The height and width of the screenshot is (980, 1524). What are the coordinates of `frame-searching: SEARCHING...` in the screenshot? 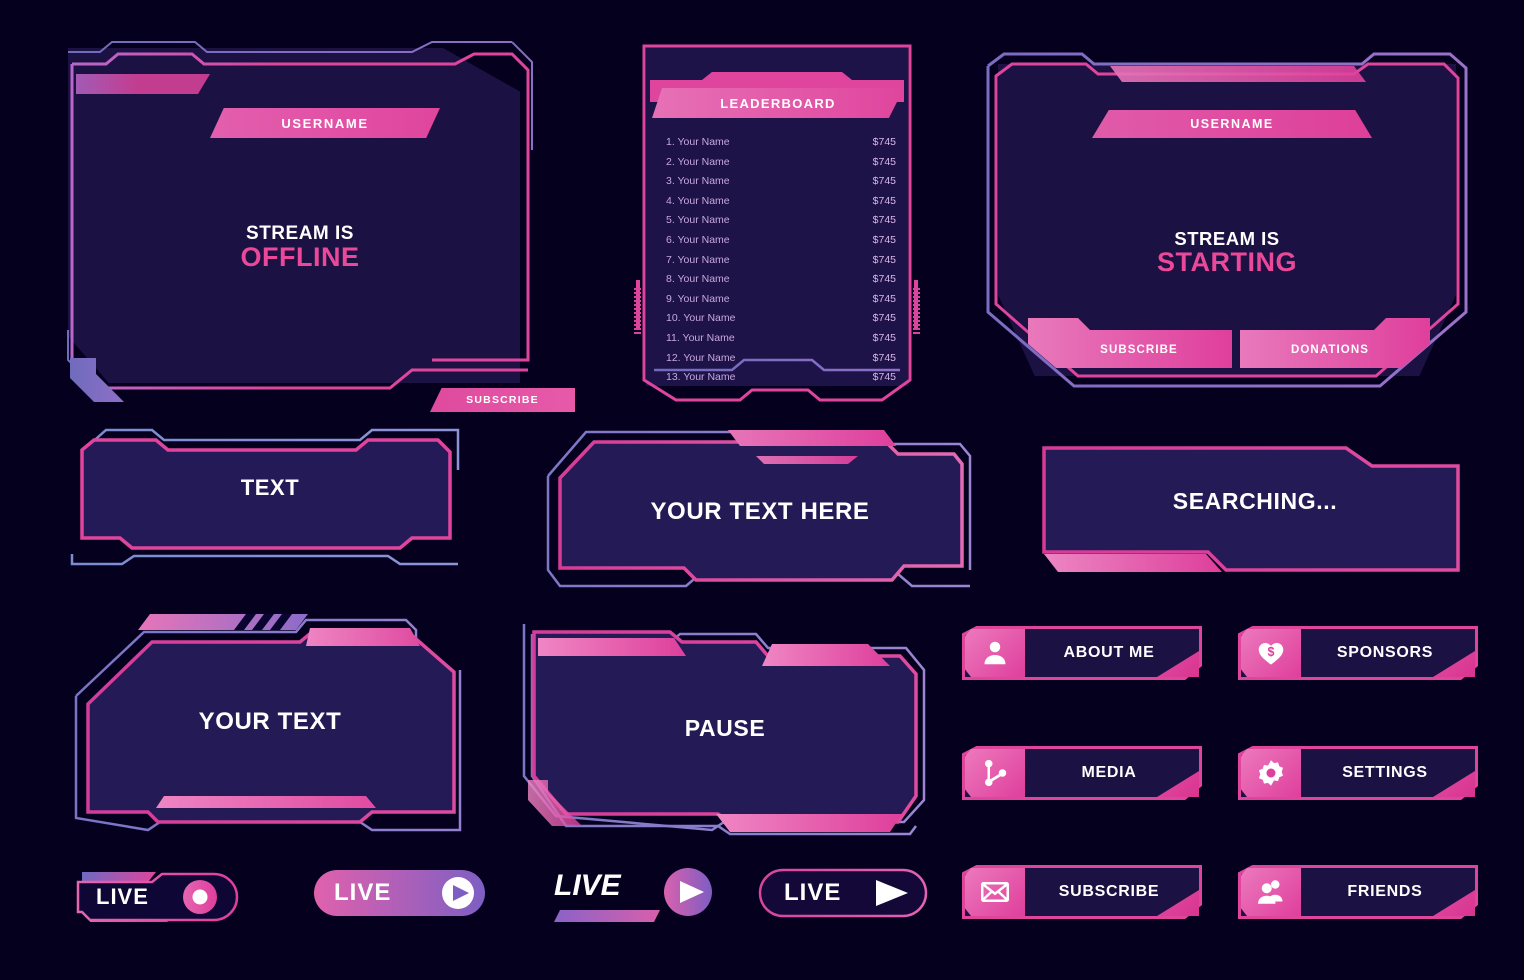 It's located at (1255, 510).